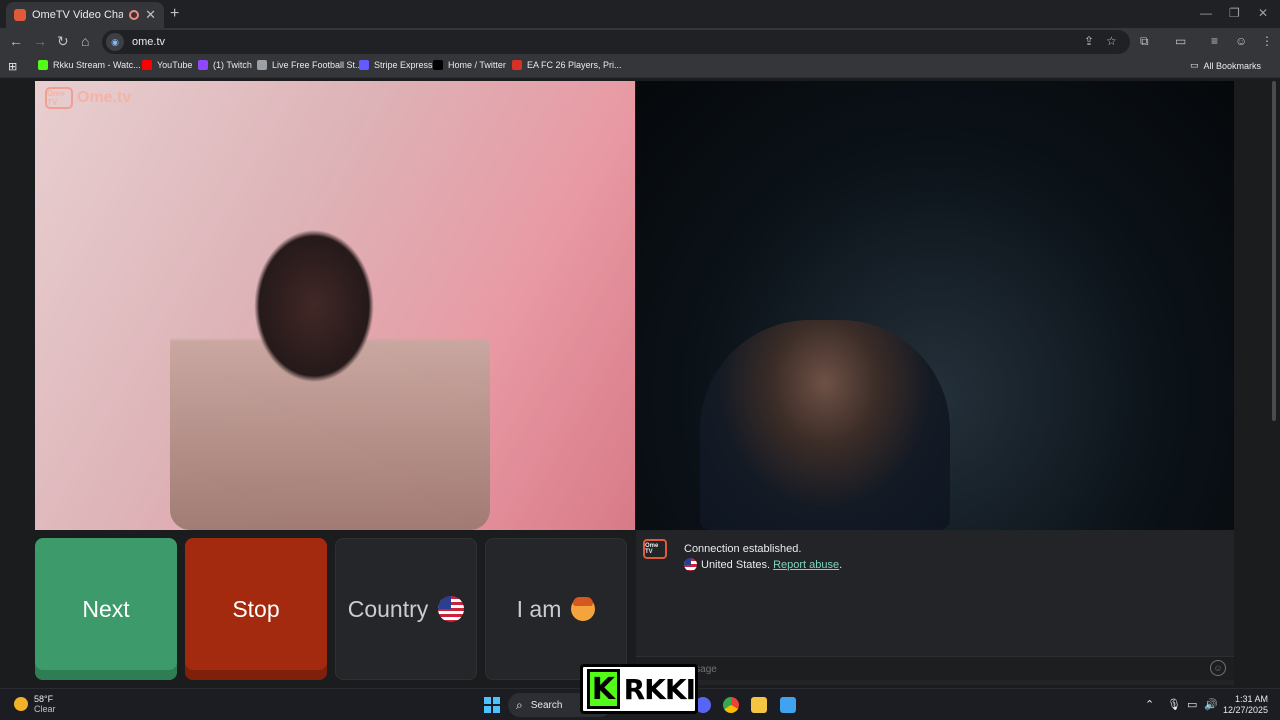 This screenshot has height=720, width=1280. Describe the element at coordinates (40, 41) in the screenshot. I see `forward-icon: →` at that location.